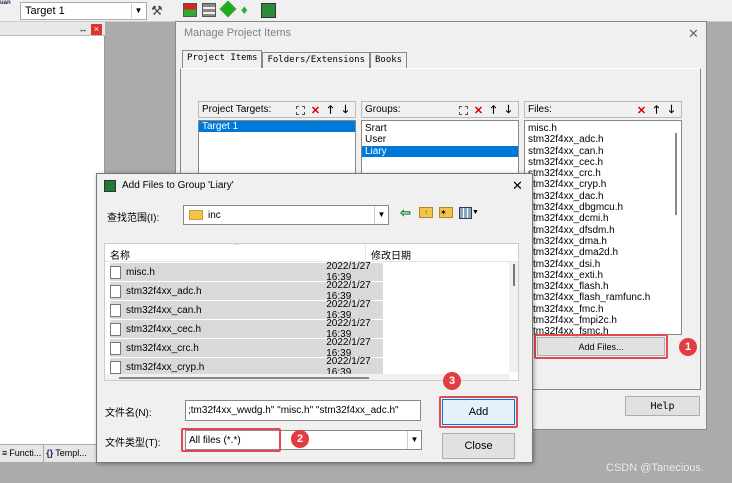 The image size is (732, 483). I want to click on file-name: misc.h, so click(140, 272).